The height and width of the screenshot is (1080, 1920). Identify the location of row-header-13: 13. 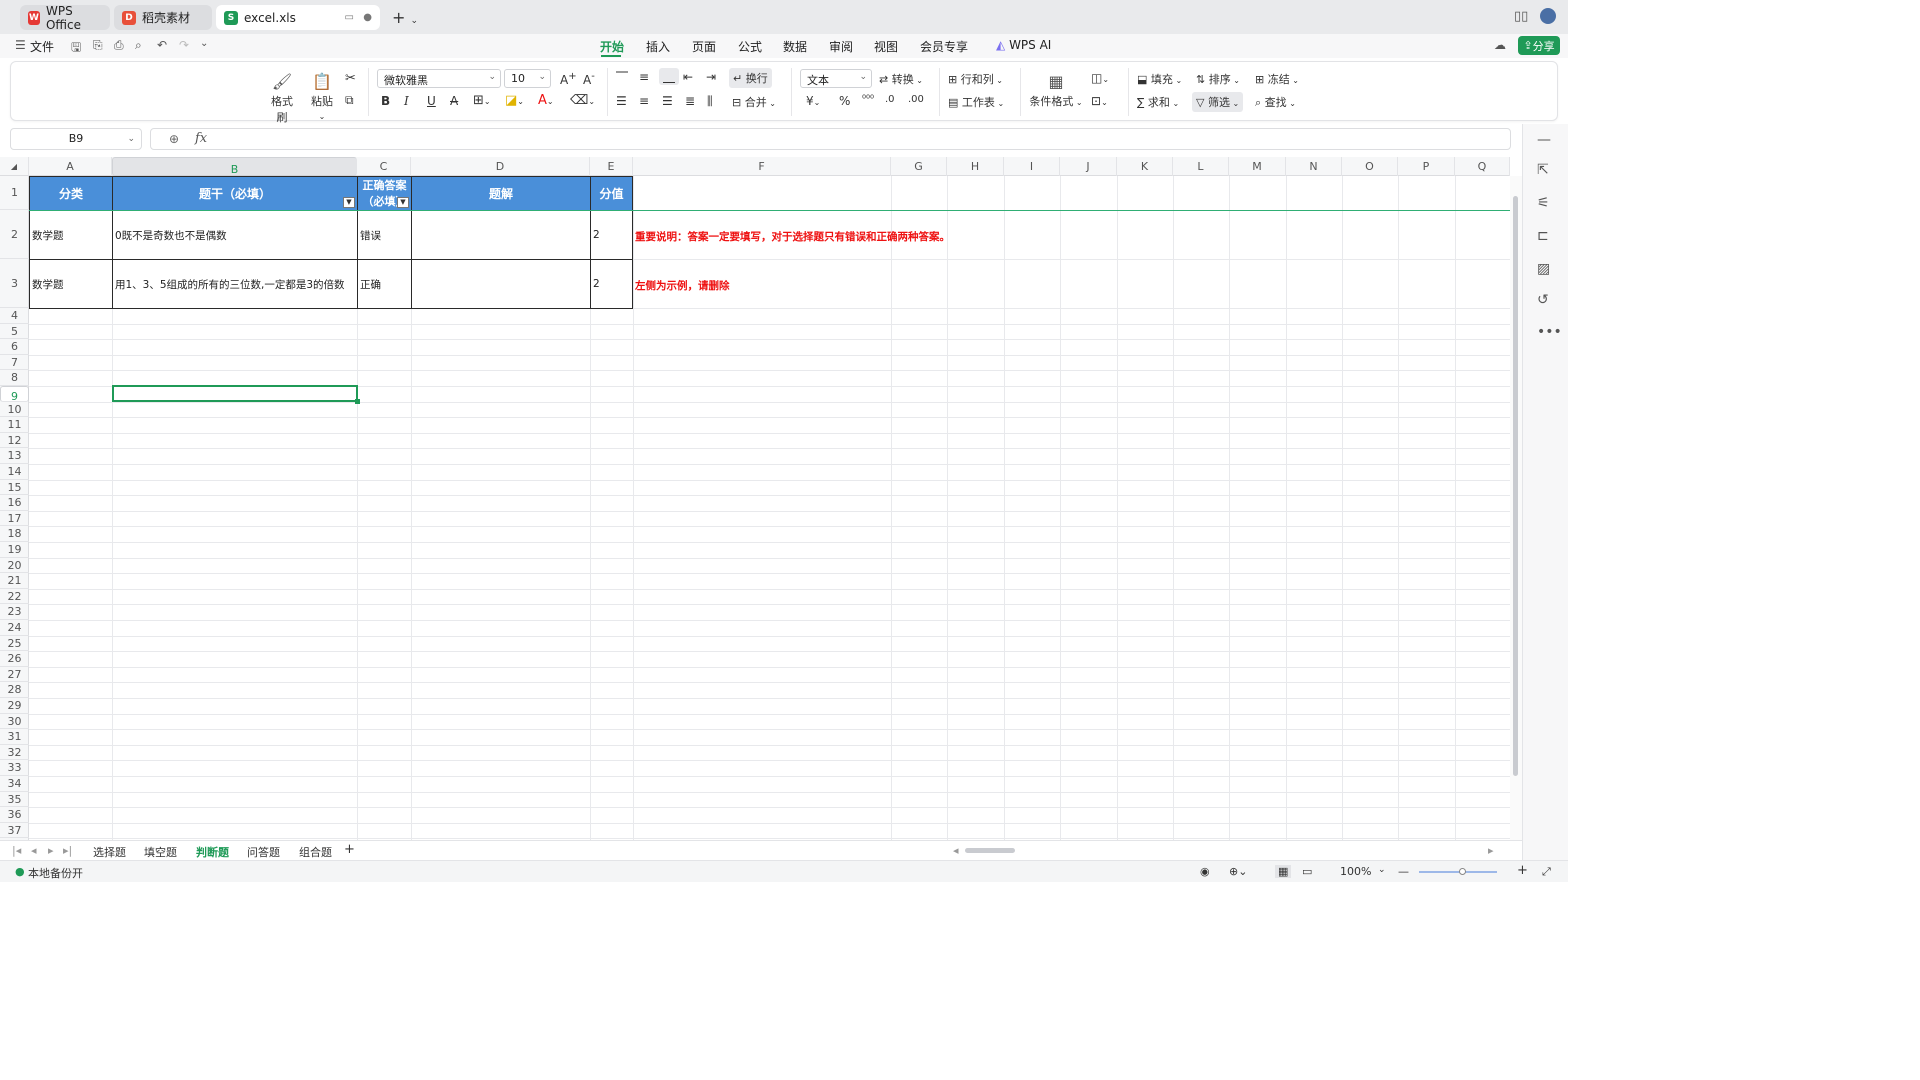
(14, 456).